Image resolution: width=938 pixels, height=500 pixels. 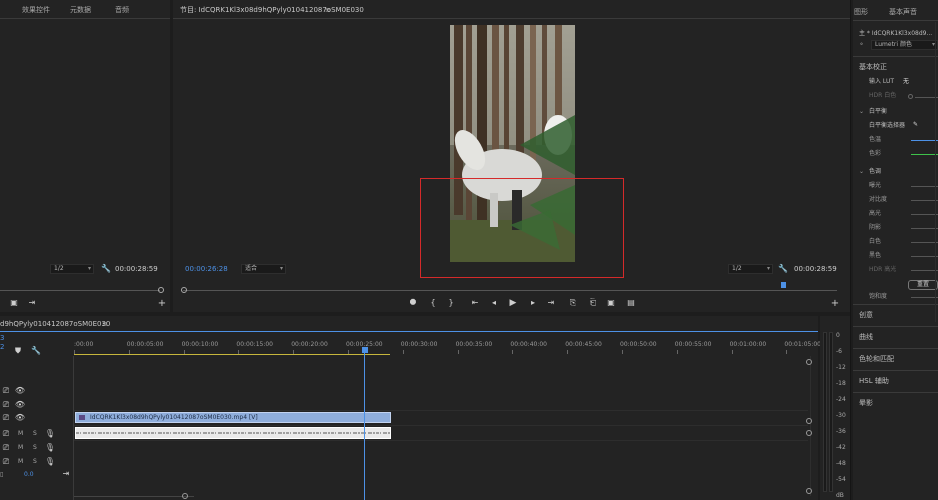 I want to click on marker-icon: ⯃, so click(x=413, y=303).